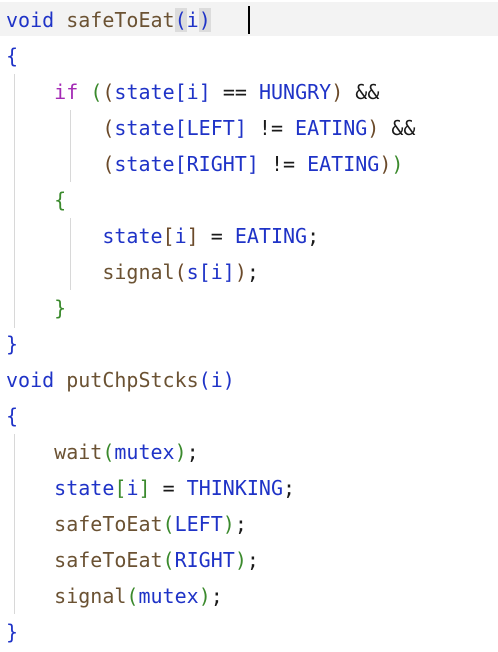 This screenshot has width=498, height=652. What do you see at coordinates (120, 20) in the screenshot?
I see `token-function-name: safeToEat` at bounding box center [120, 20].